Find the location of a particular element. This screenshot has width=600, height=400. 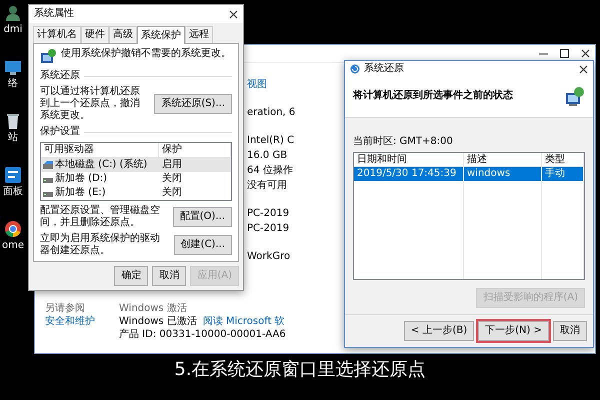

browser-icon is located at coordinates (13, 229).